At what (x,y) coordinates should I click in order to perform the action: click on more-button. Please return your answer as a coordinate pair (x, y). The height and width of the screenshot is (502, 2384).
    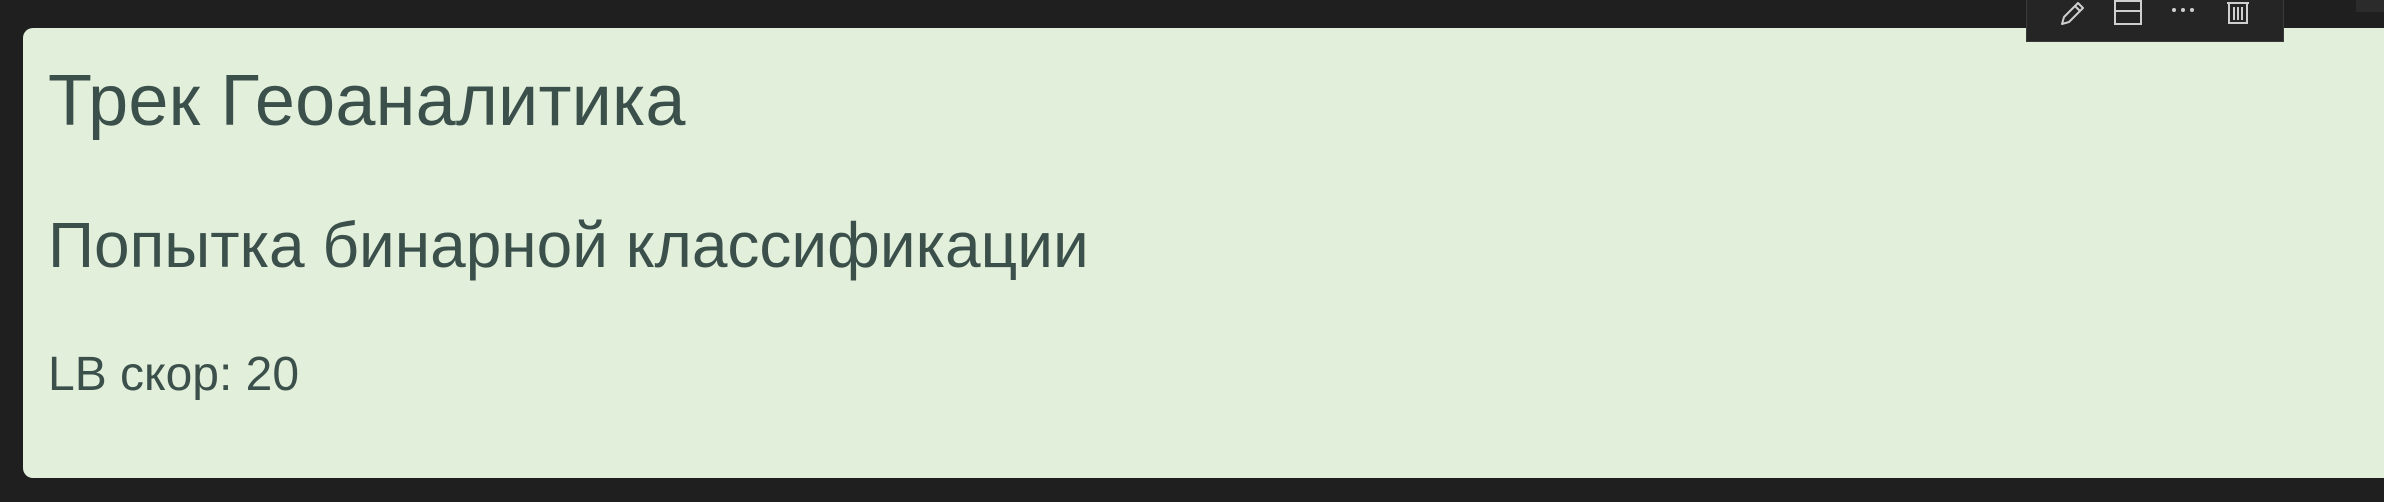
    Looking at the image, I should click on (2183, 15).